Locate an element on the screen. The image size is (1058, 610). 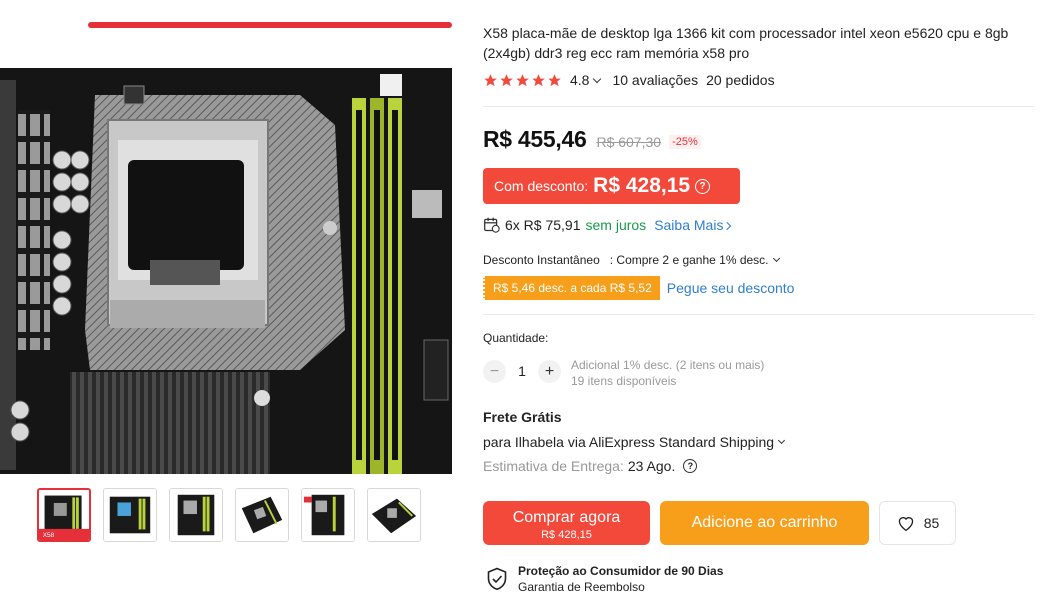
installment-amount: 6x R$ 75,91 is located at coordinates (543, 224).